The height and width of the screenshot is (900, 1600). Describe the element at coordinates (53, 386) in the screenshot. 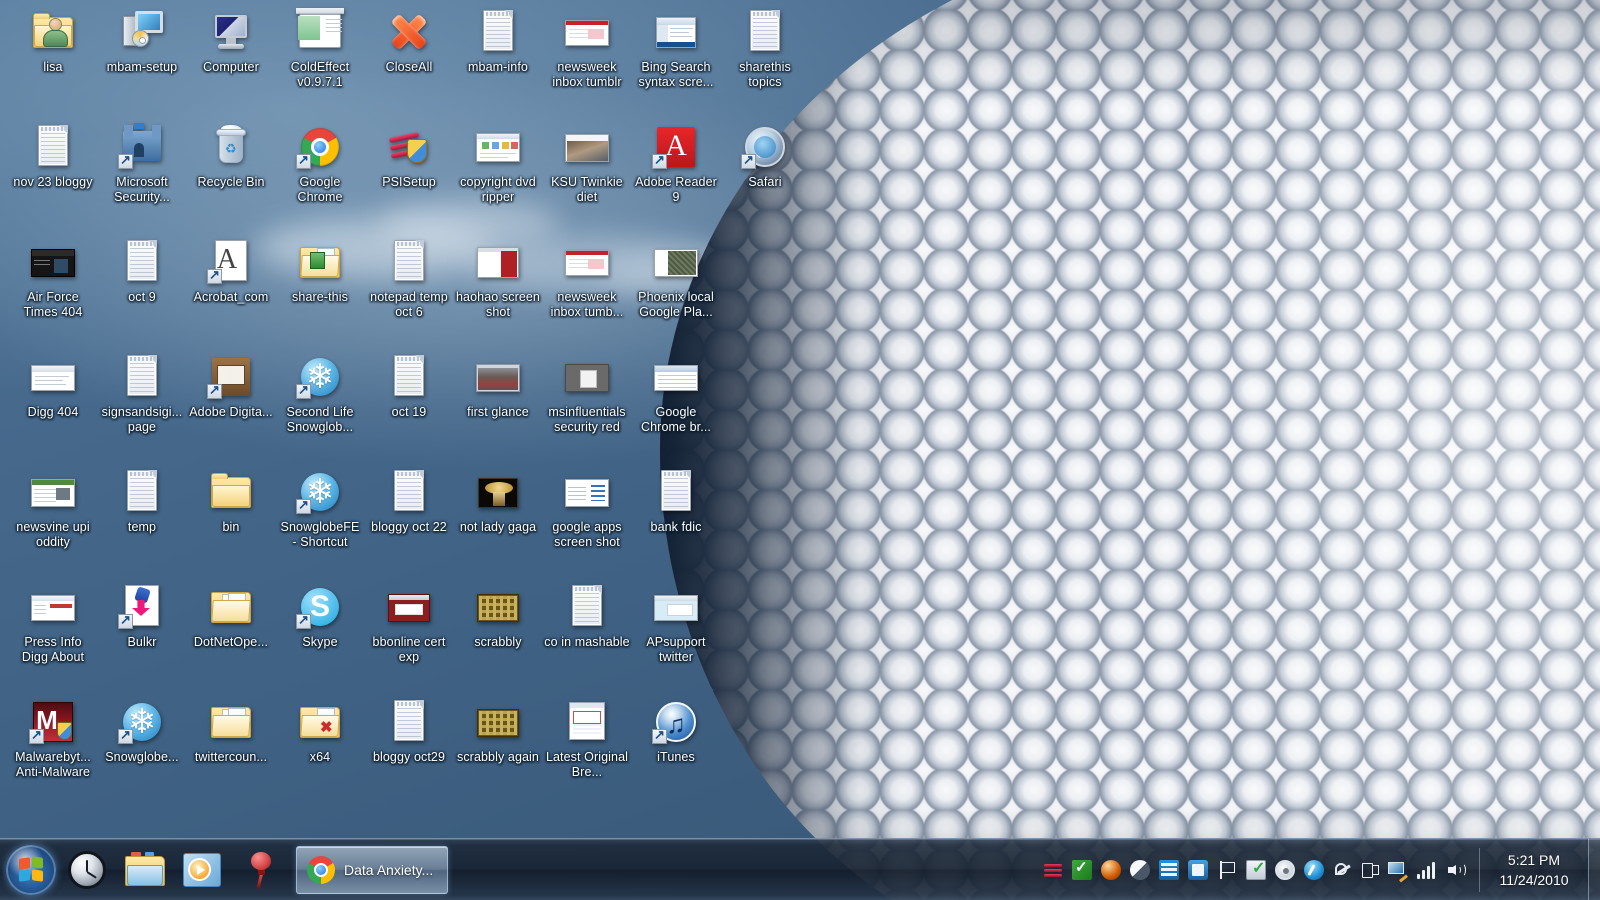

I see `desktop-icon: Digg 404` at that location.